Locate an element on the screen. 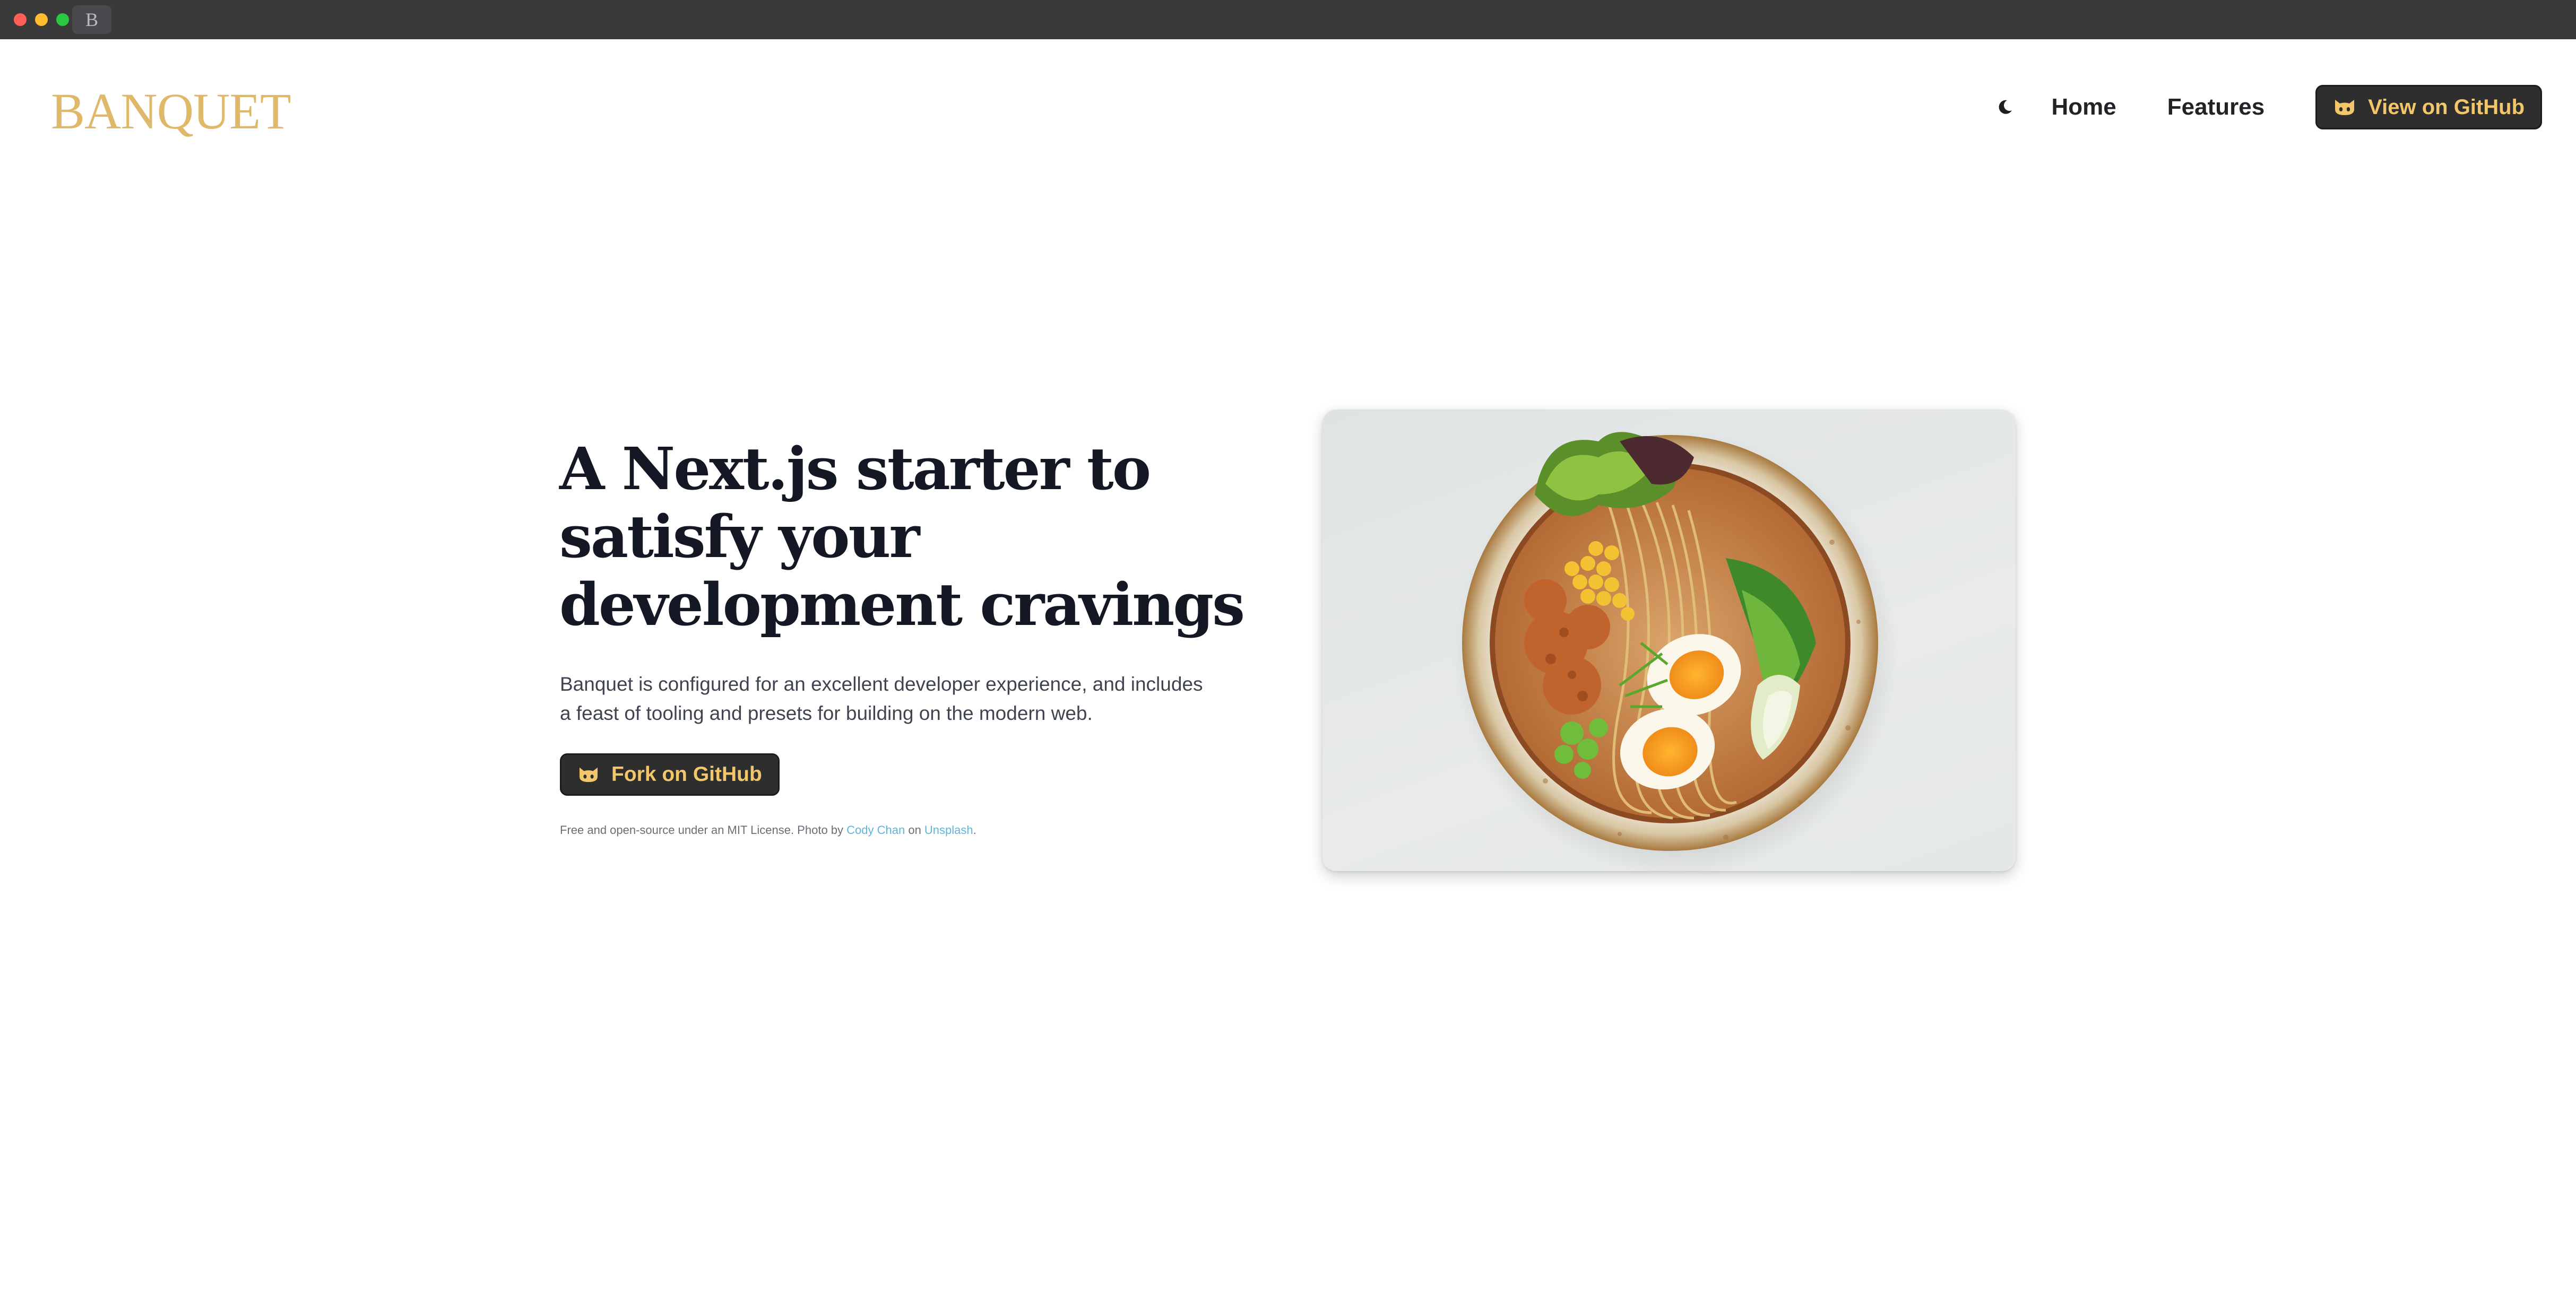 This screenshot has height=1304, width=2576. close-window-button is located at coordinates (20, 19).